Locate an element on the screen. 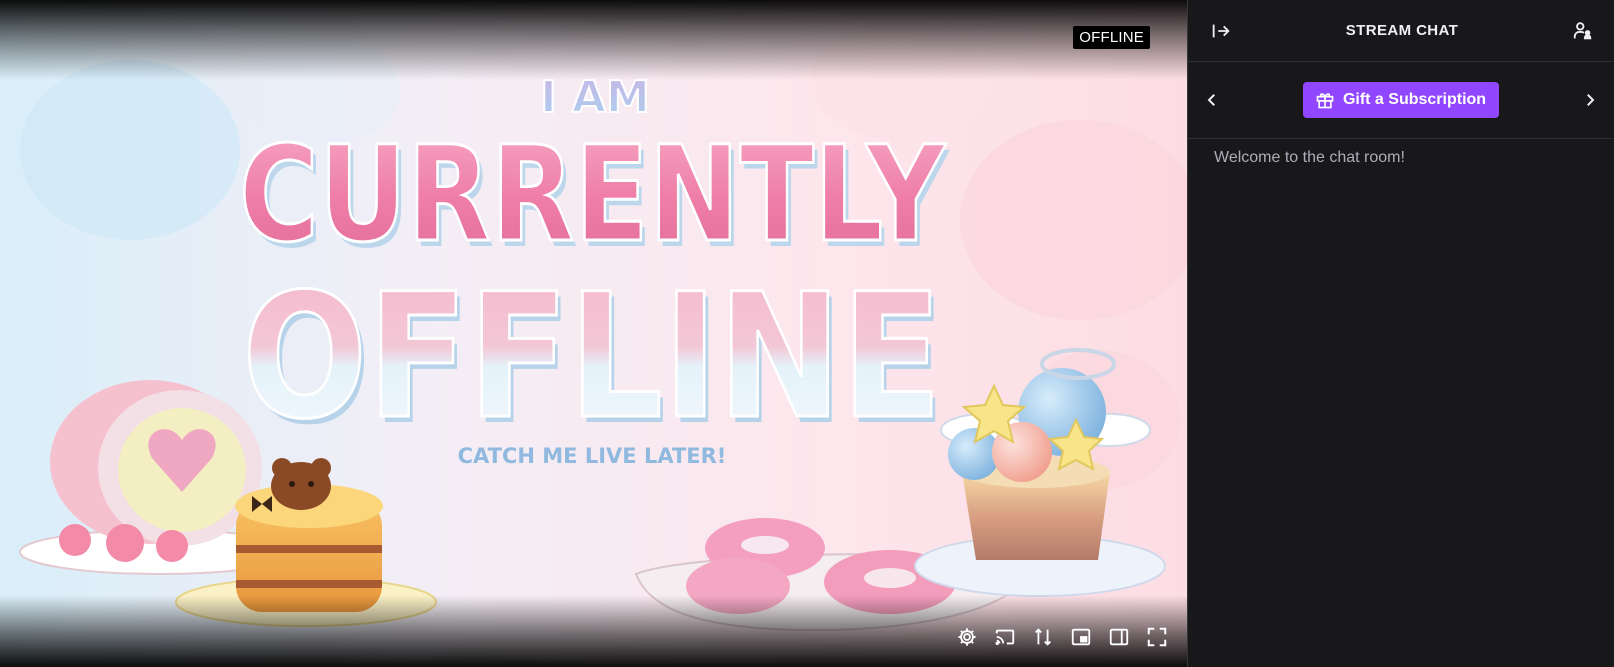  chat-promo-row: Gift a Subscription is located at coordinates (1401, 100).